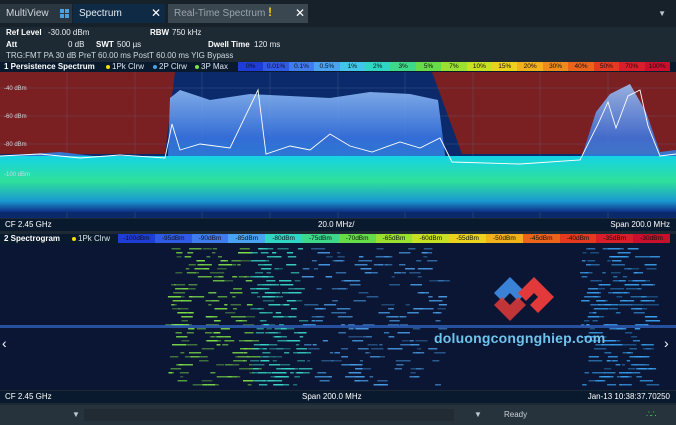 This screenshot has width=676, height=425. What do you see at coordinates (76, 44) in the screenshot?
I see `att-value: 0 dB` at bounding box center [76, 44].